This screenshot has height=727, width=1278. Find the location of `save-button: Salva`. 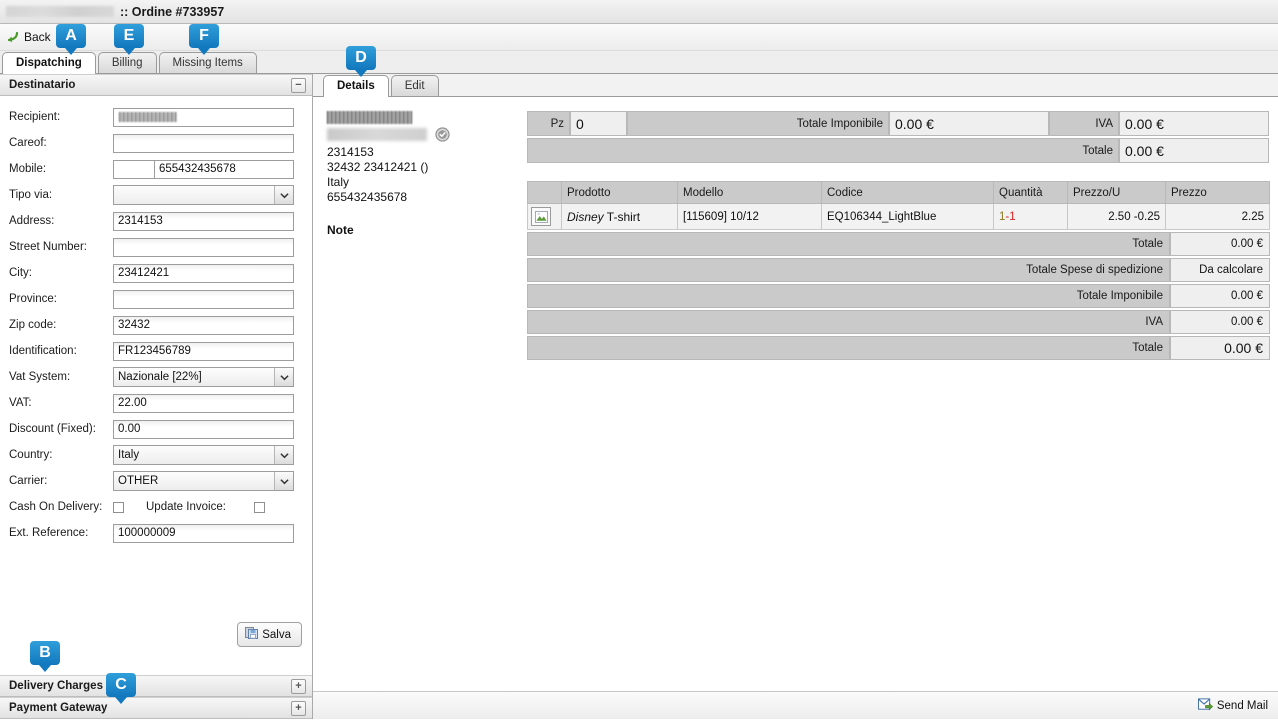

save-button: Salva is located at coordinates (269, 634).